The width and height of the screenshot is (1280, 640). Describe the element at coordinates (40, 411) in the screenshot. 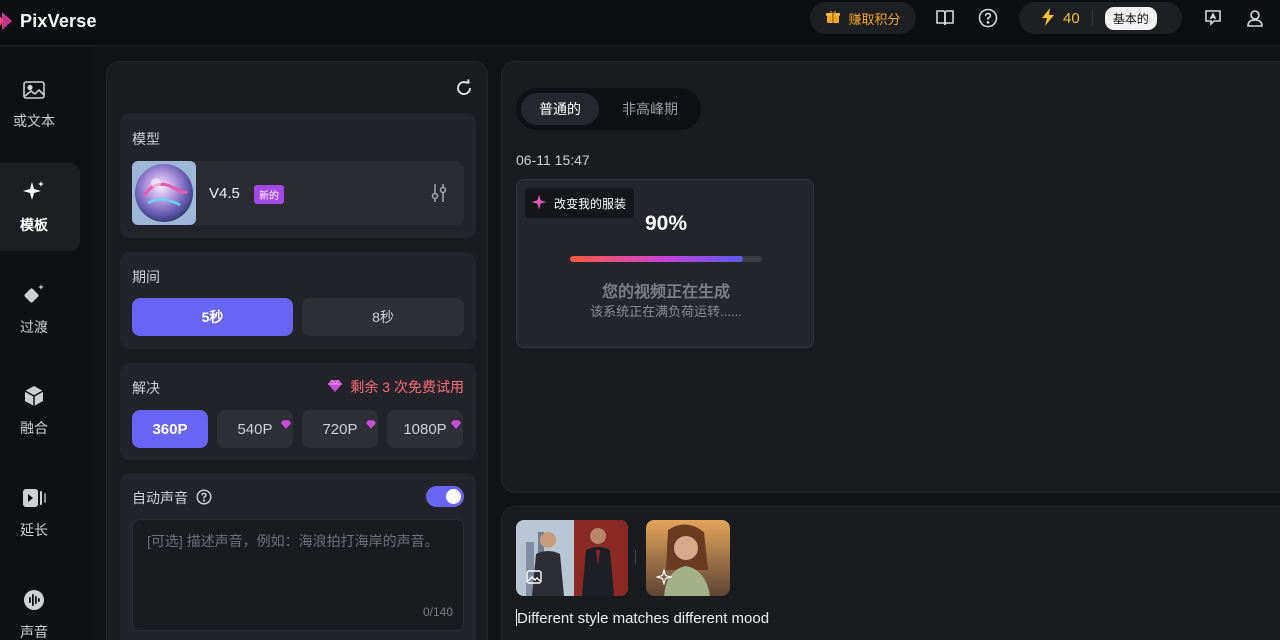

I see `rail-item-fusion: 融合` at that location.